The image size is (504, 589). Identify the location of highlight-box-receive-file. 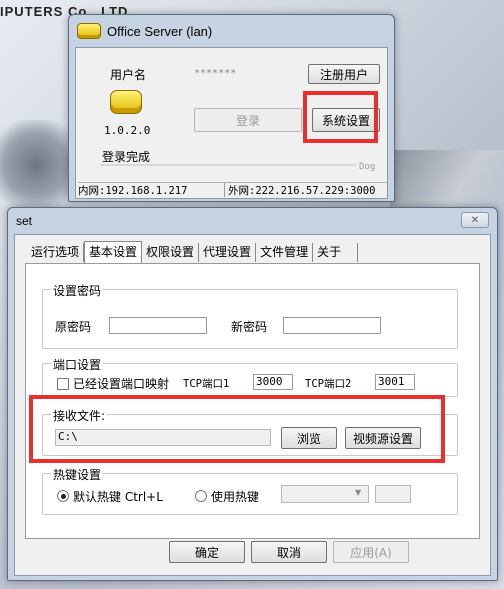
(237, 429).